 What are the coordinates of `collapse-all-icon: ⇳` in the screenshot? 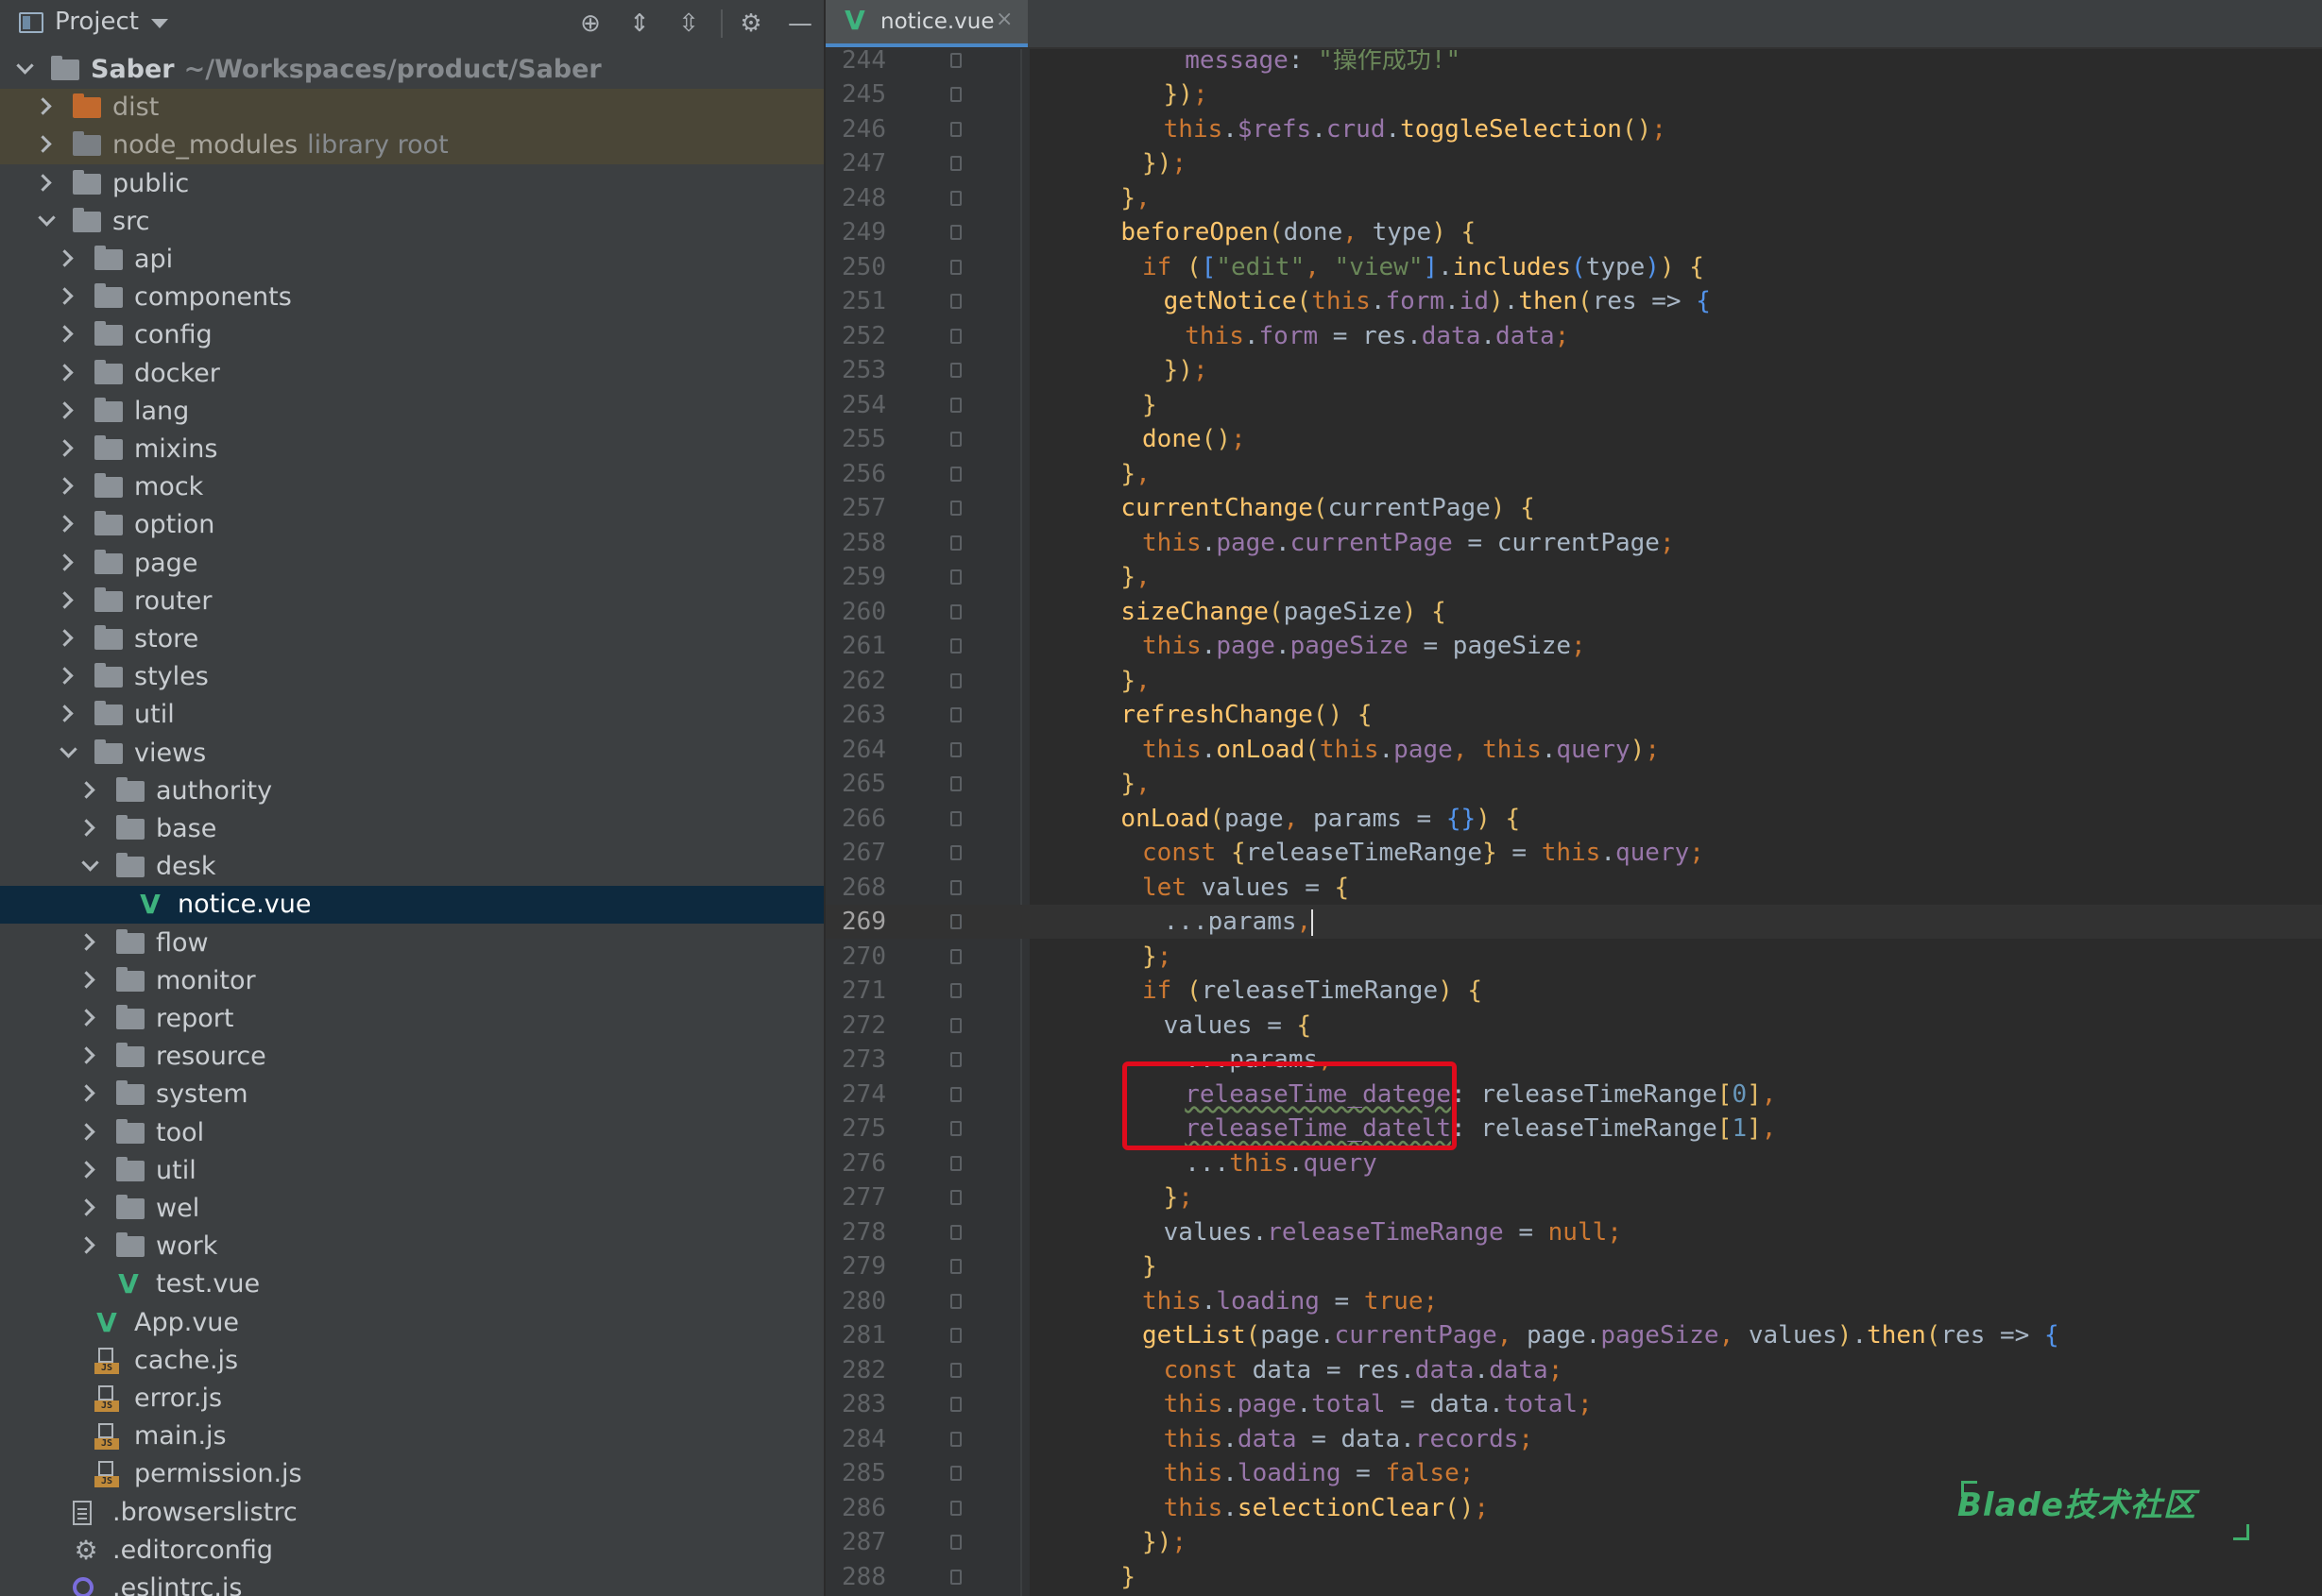 It's located at (689, 23).